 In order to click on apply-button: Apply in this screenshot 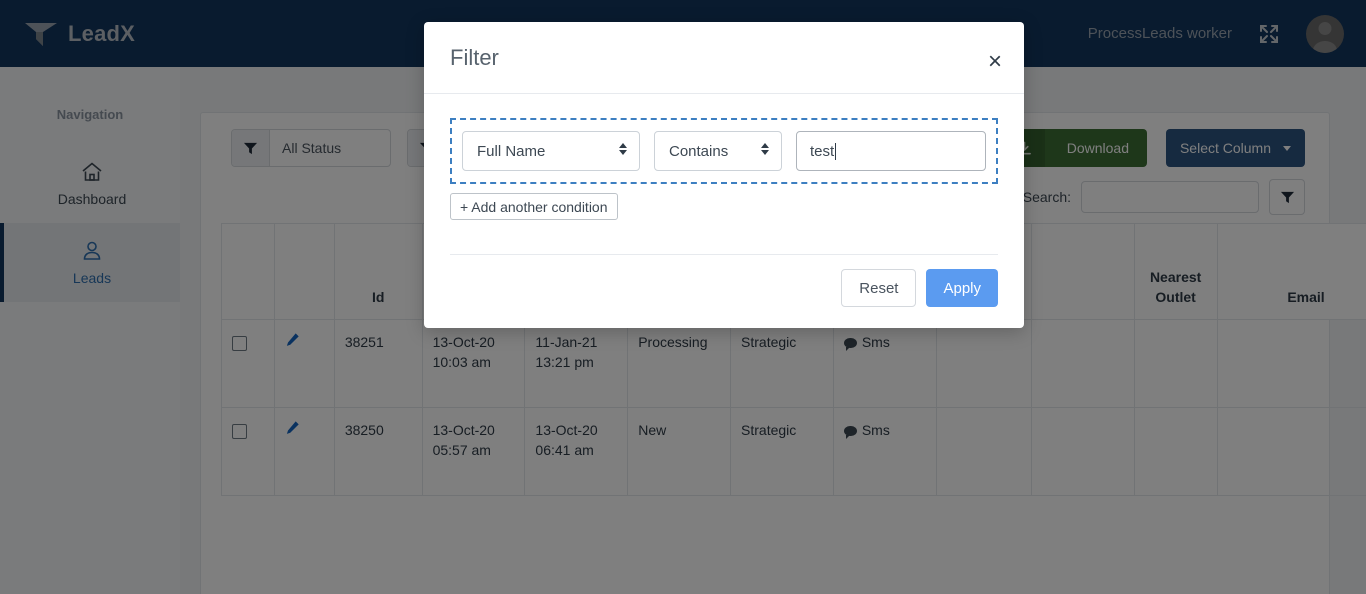, I will do `click(962, 288)`.